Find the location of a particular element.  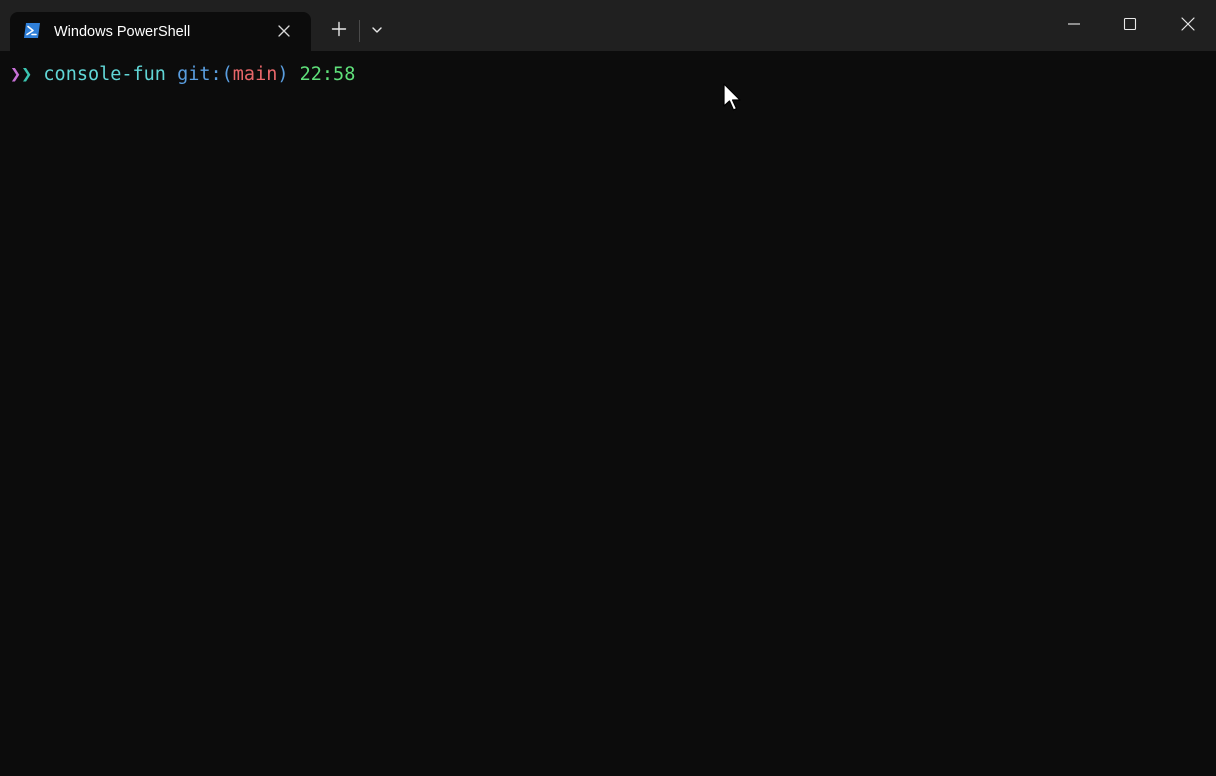

new-tab-button is located at coordinates (339, 31).